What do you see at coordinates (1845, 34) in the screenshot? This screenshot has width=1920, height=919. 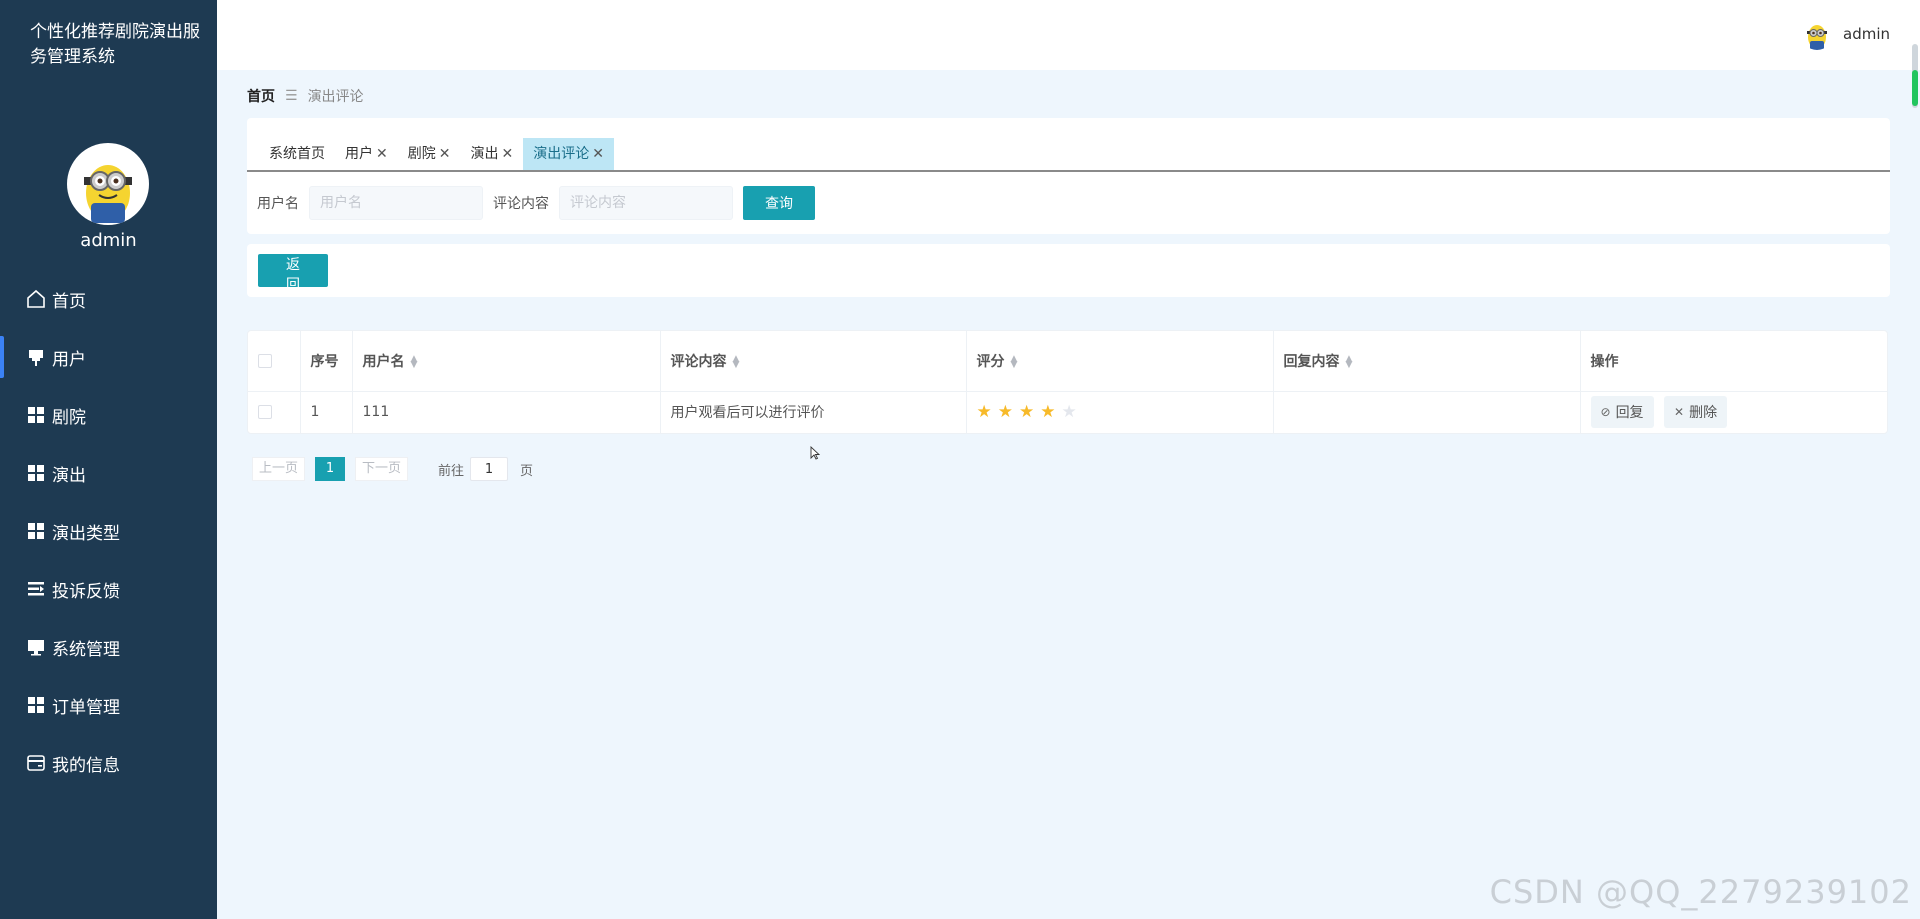 I see `user-menu: admin` at bounding box center [1845, 34].